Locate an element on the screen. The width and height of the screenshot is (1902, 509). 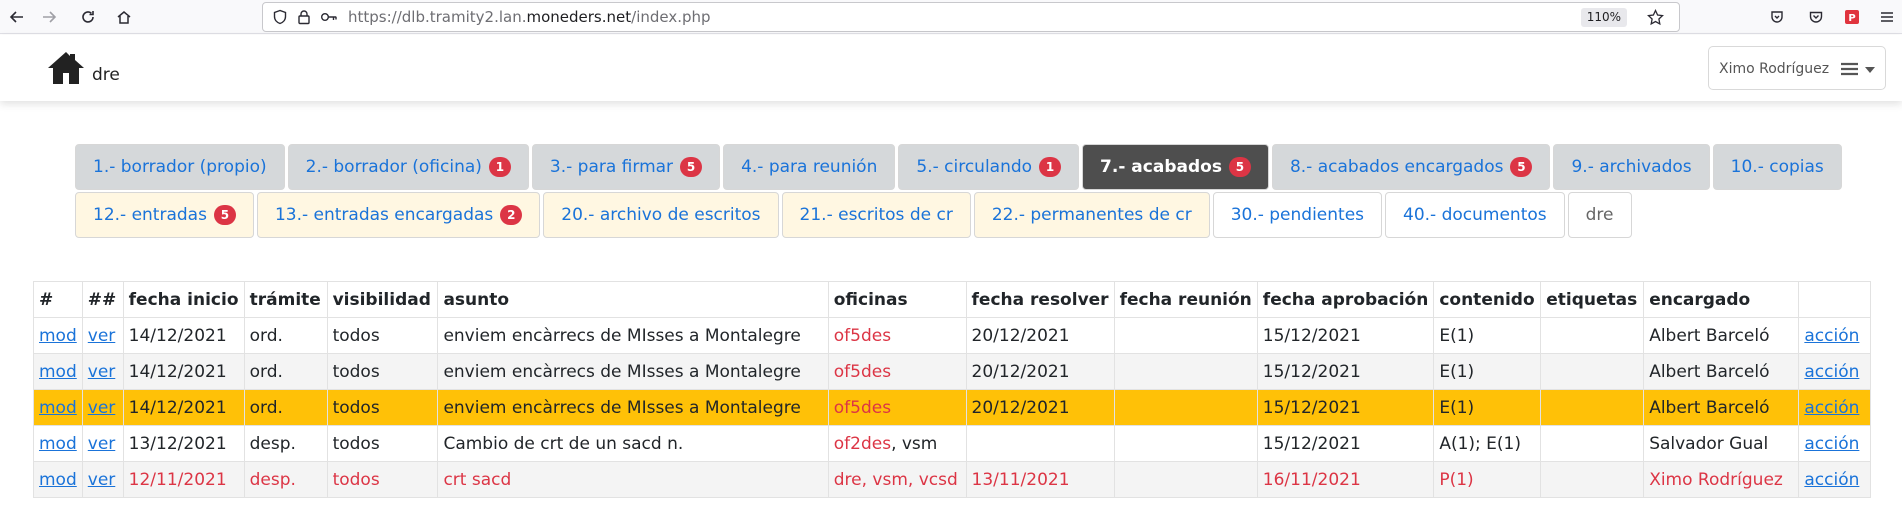
tab-acabados: 7.- acabados 5 is located at coordinates (1175, 167).